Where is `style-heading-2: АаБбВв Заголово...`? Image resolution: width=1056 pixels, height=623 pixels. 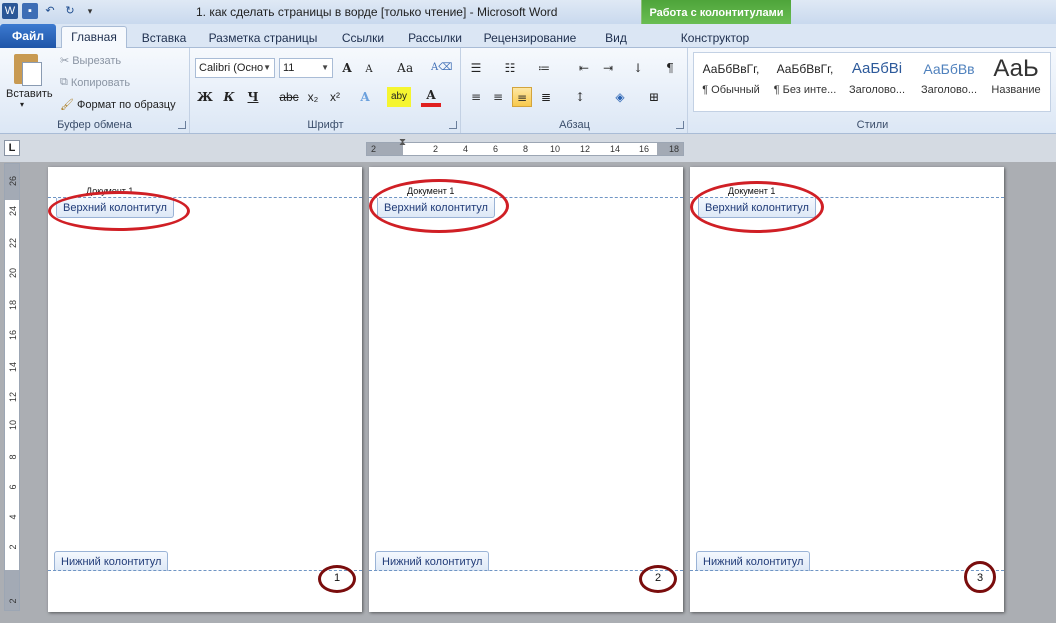 style-heading-2: АаБбВв Заголово... is located at coordinates (949, 82).